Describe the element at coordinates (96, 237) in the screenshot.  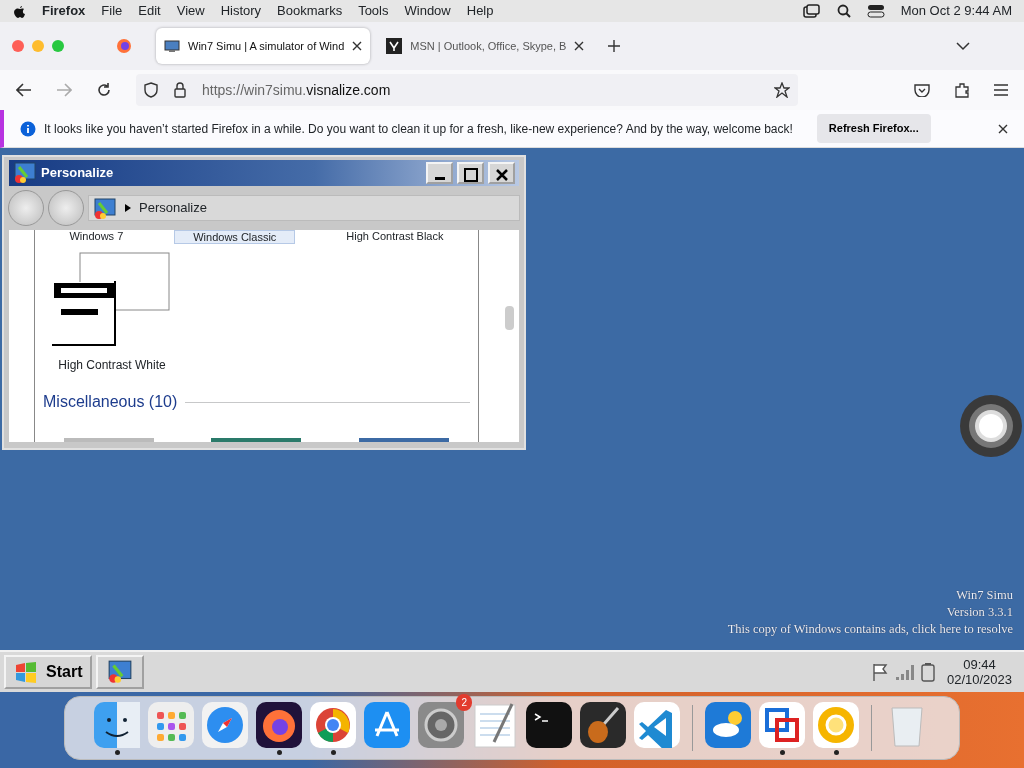
I see `theme-label: Windows 7` at that location.